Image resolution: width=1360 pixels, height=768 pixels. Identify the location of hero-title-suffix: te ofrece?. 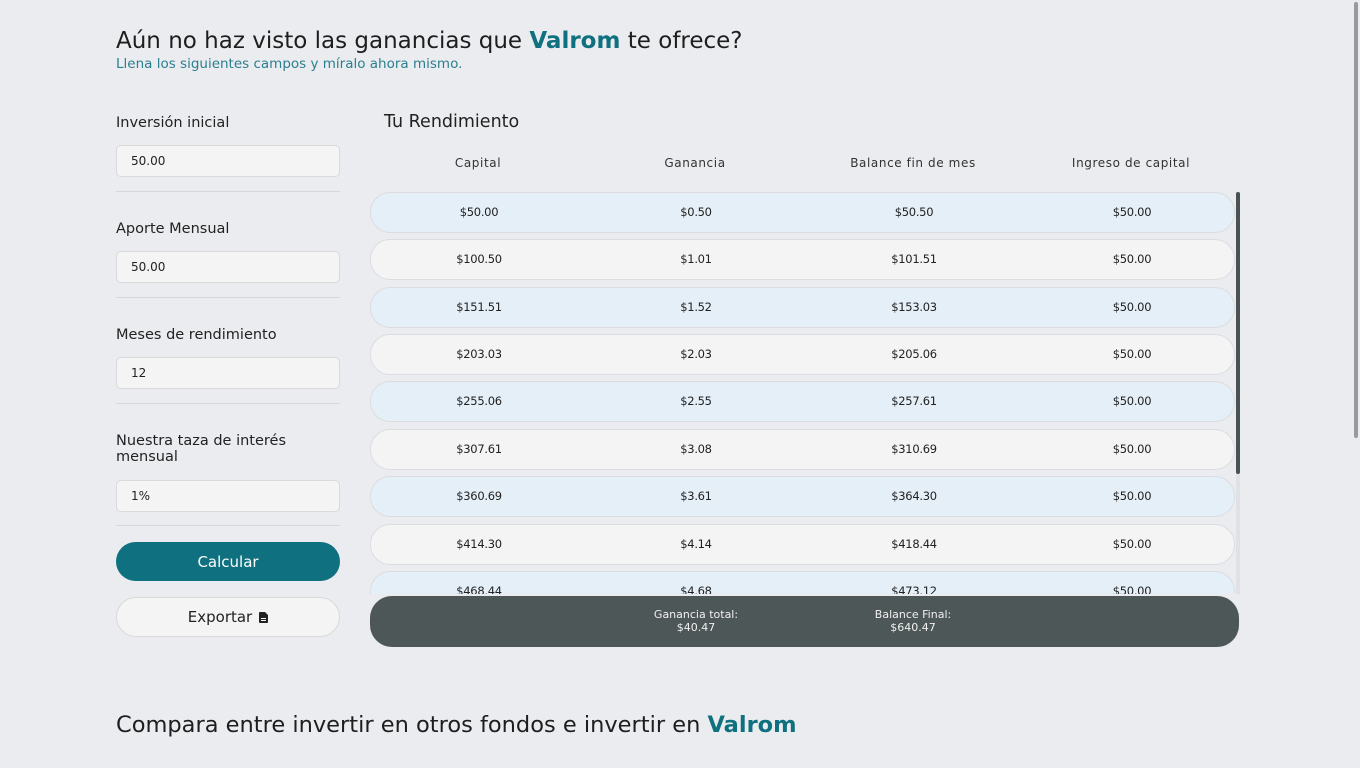
(681, 41).